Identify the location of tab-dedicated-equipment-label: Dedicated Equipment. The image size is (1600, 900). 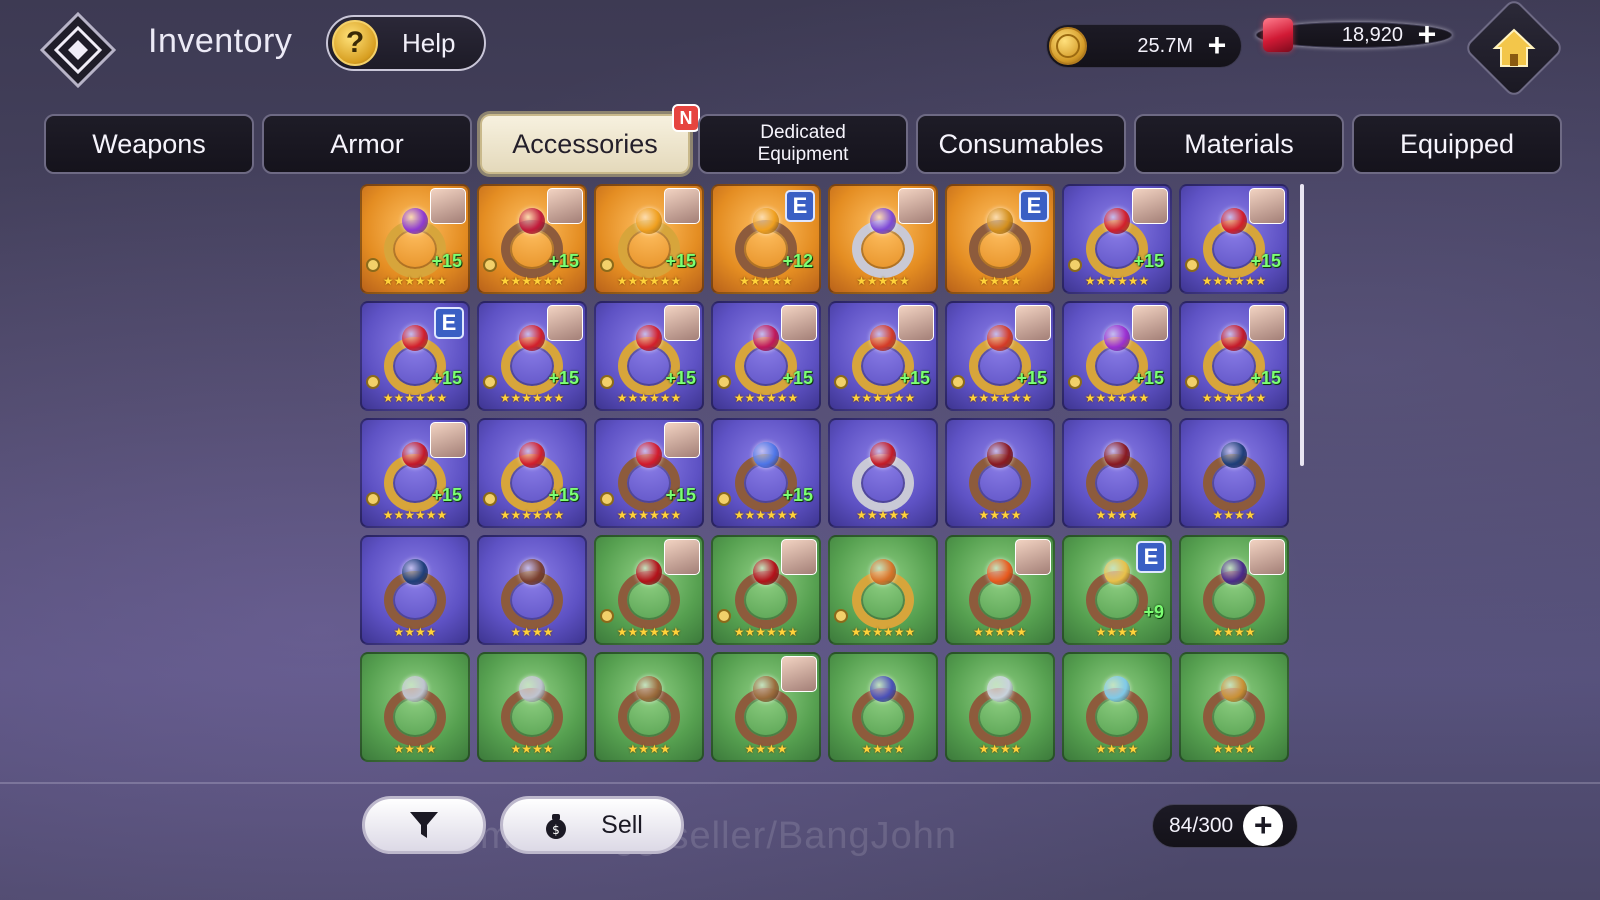
(803, 143).